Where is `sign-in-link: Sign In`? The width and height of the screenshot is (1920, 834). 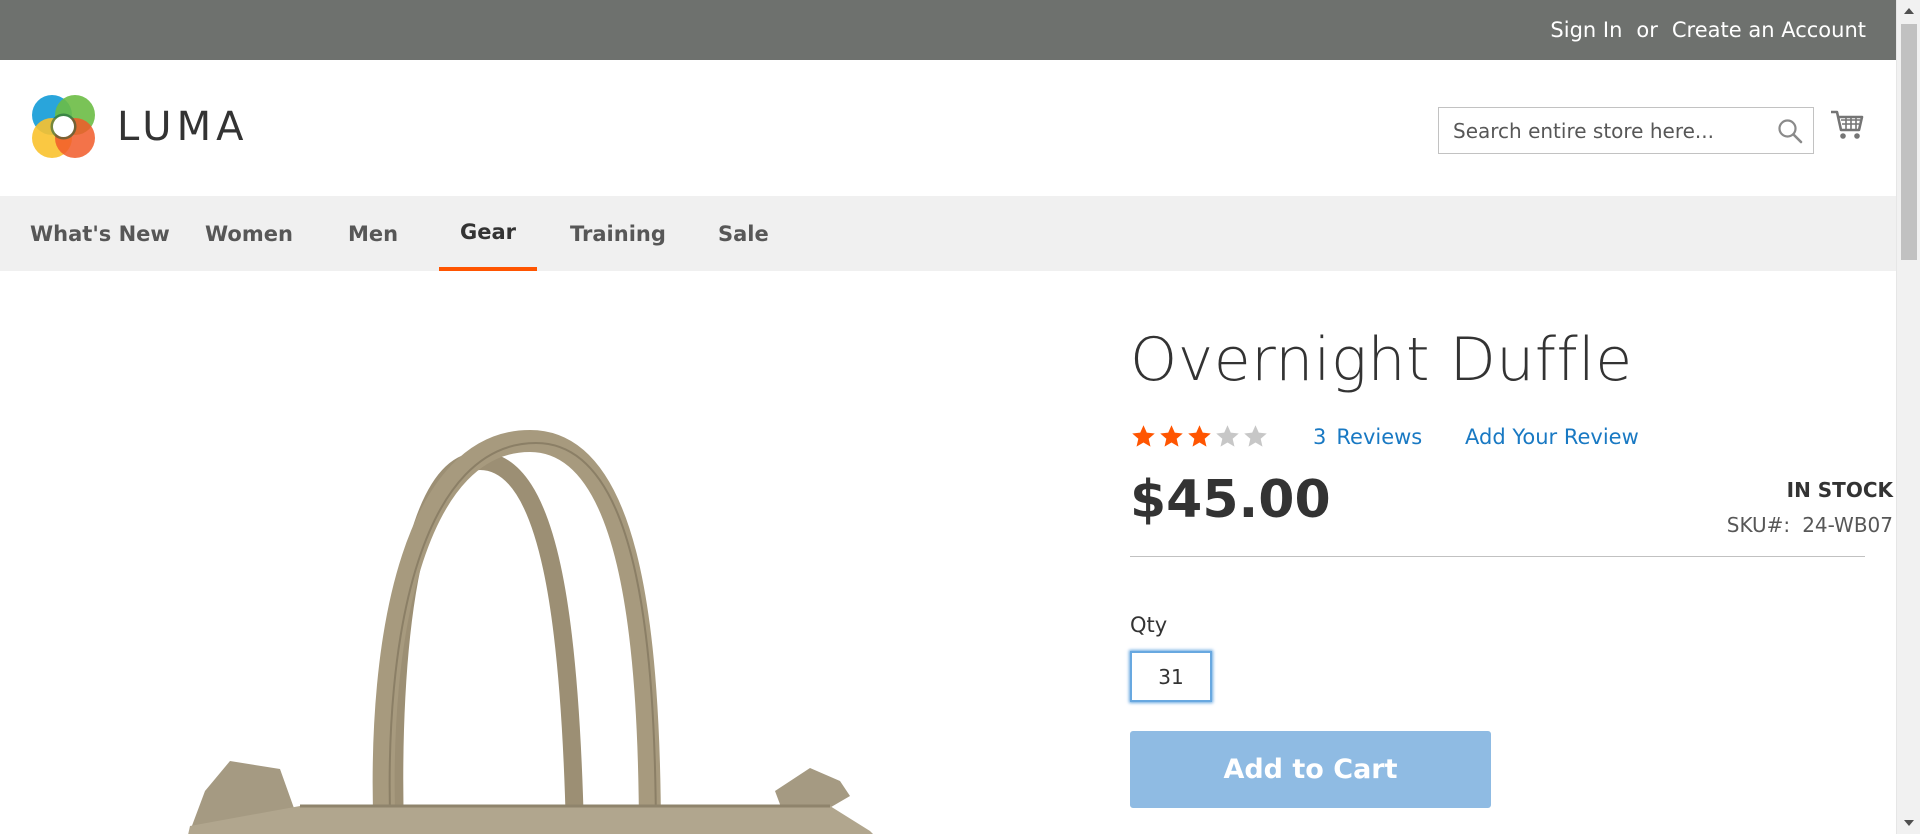
sign-in-link: Sign In is located at coordinates (1586, 30).